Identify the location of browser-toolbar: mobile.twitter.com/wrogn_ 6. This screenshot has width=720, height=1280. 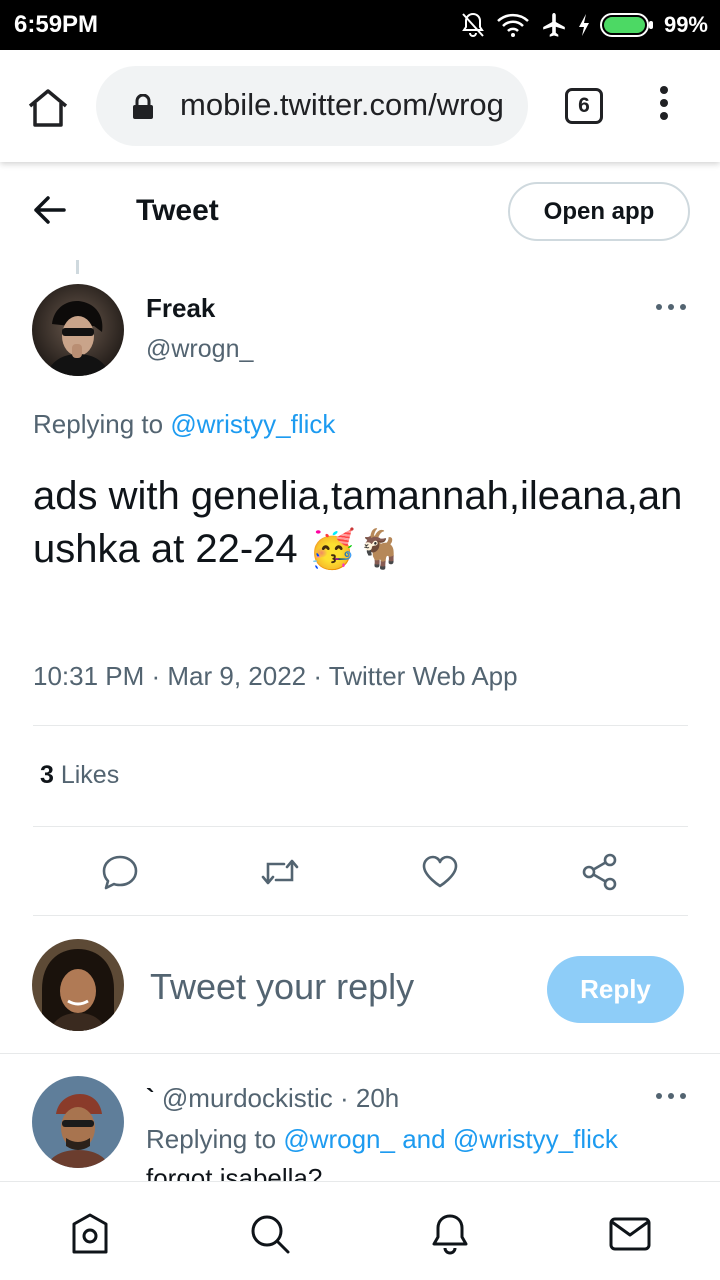
(360, 106).